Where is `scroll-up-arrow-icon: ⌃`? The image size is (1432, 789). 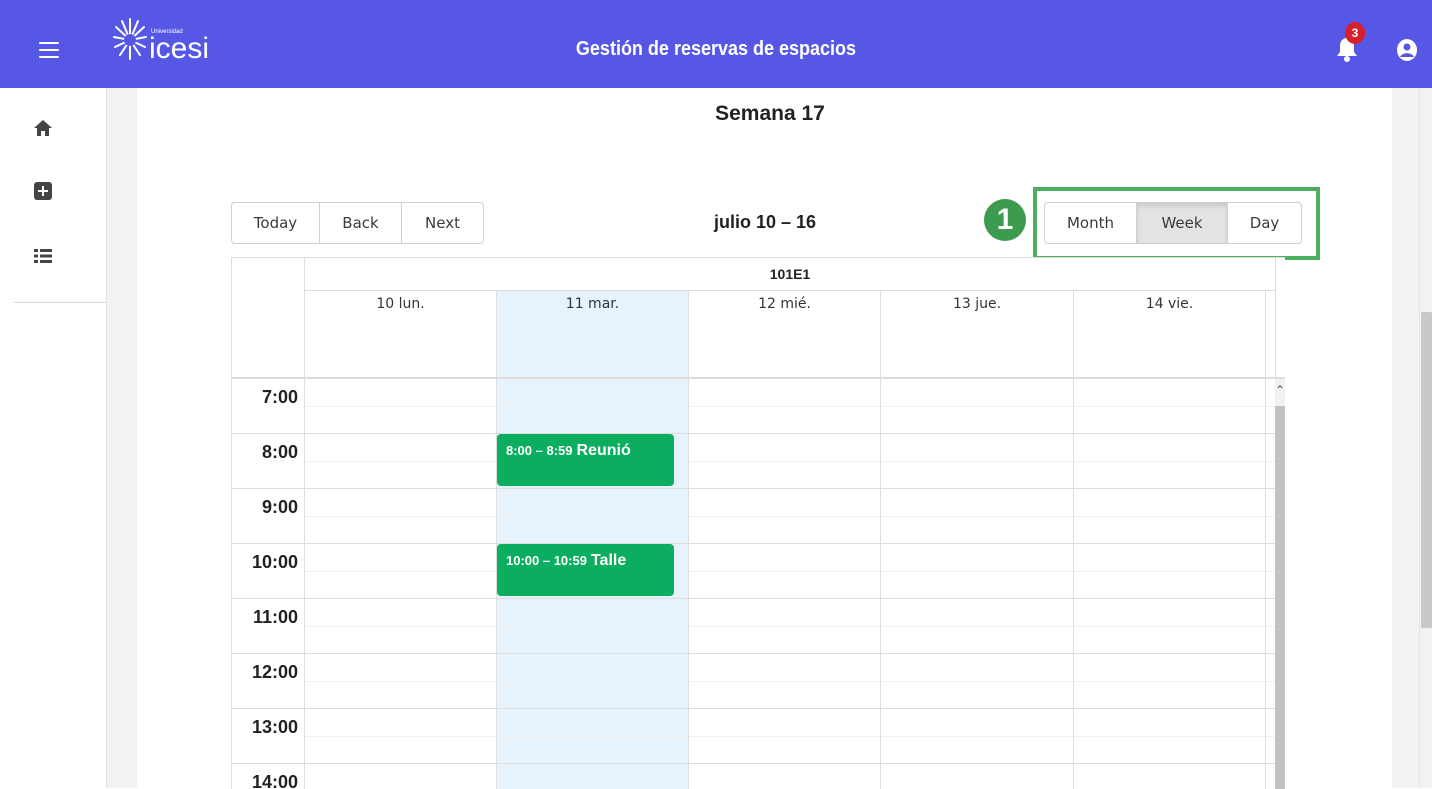 scroll-up-arrow-icon: ⌃ is located at coordinates (1280, 389).